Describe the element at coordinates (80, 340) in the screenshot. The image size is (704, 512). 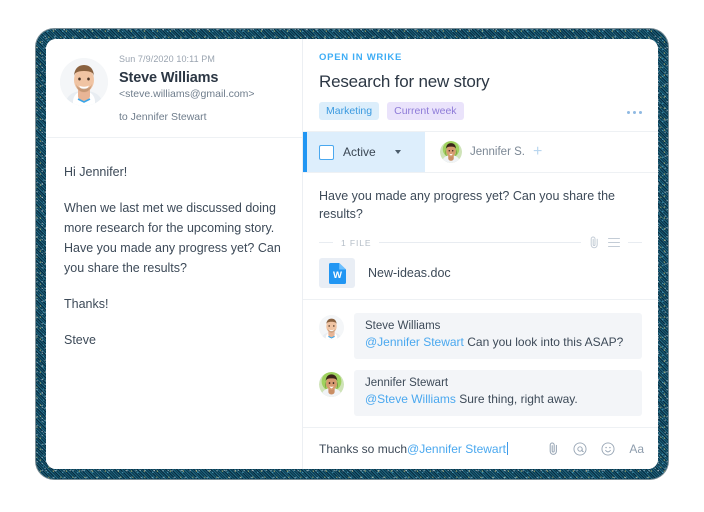
I see `email-signature: Steve` at that location.